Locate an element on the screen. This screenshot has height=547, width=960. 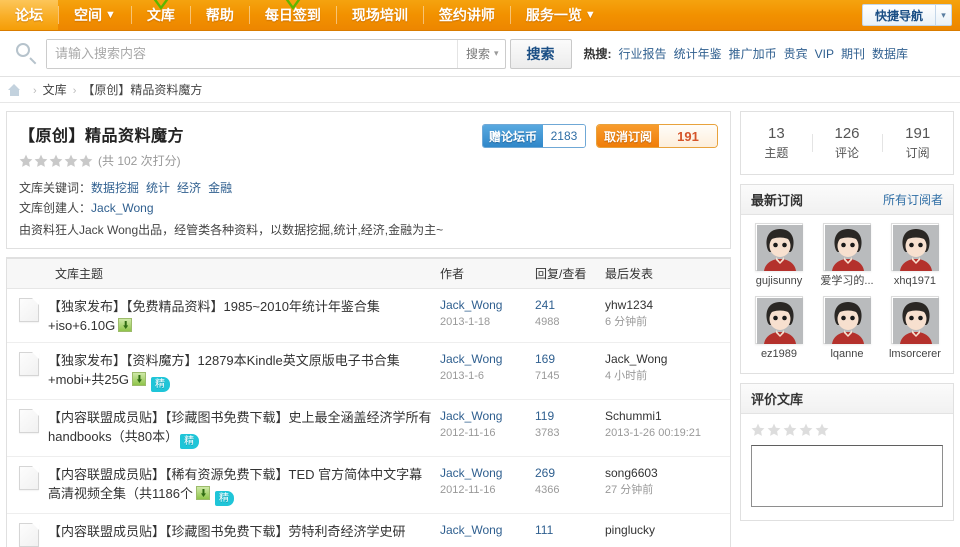
nav-item-2: 空间 ▼ is located at coordinates (95, 15).